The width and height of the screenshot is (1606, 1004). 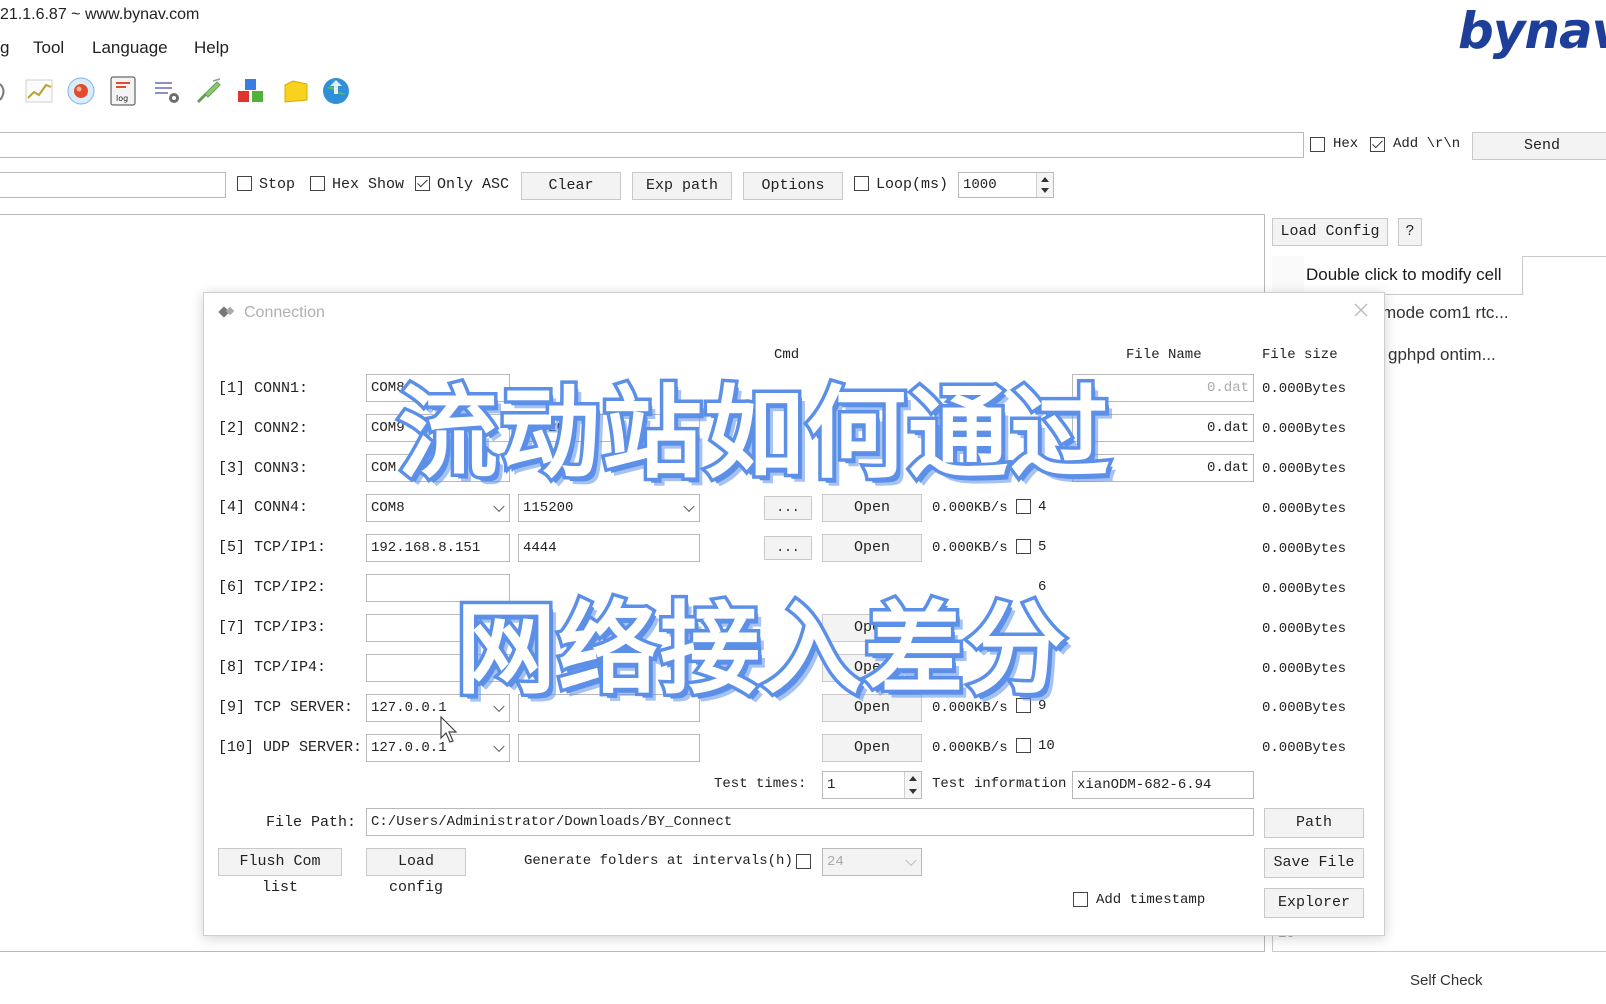 I want to click on load-config-button: Load Config, so click(x=1330, y=232).